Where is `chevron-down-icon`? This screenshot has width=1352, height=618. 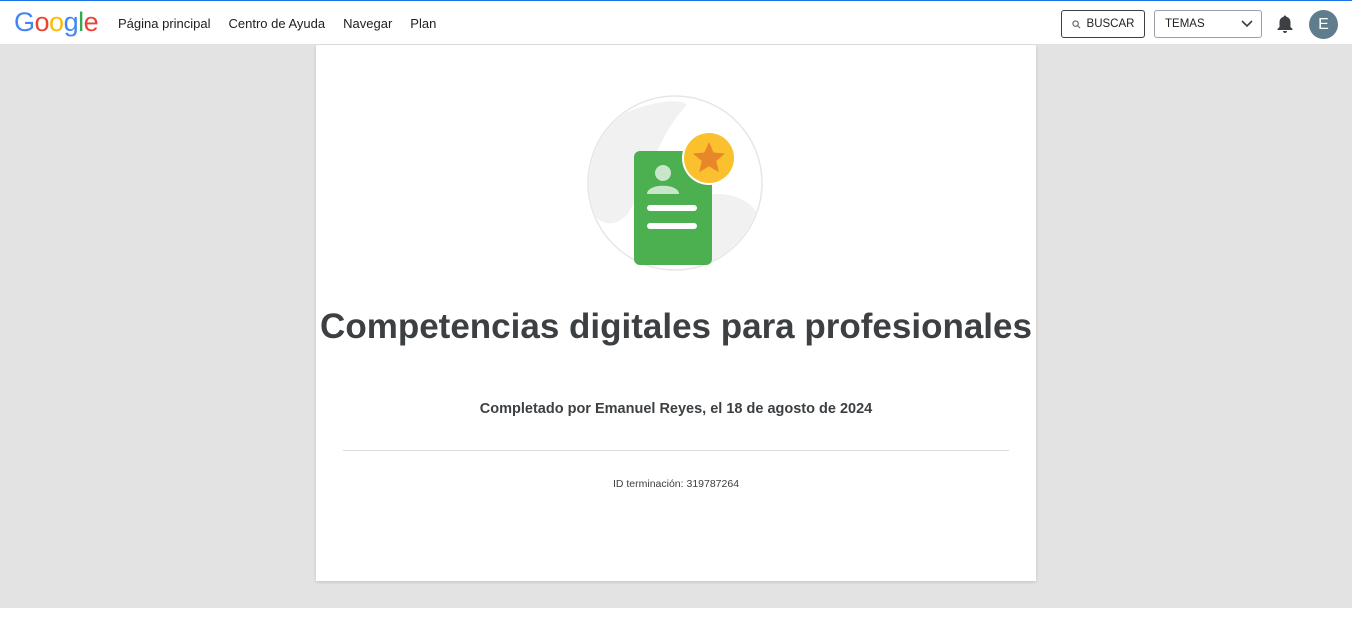
chevron-down-icon is located at coordinates (1247, 24).